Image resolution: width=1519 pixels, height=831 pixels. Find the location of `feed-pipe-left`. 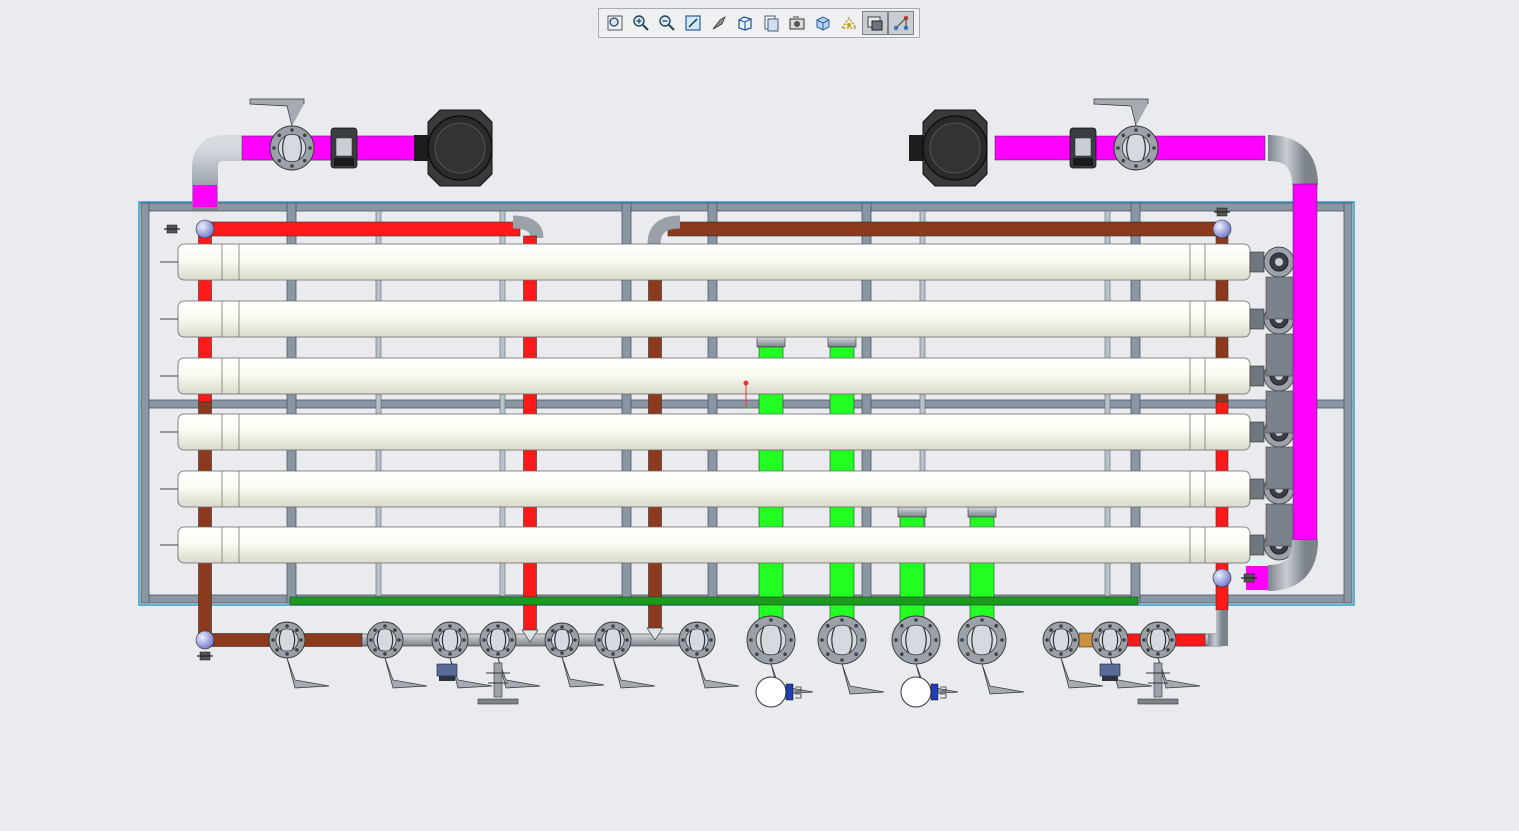

feed-pipe-left is located at coordinates (330, 148).